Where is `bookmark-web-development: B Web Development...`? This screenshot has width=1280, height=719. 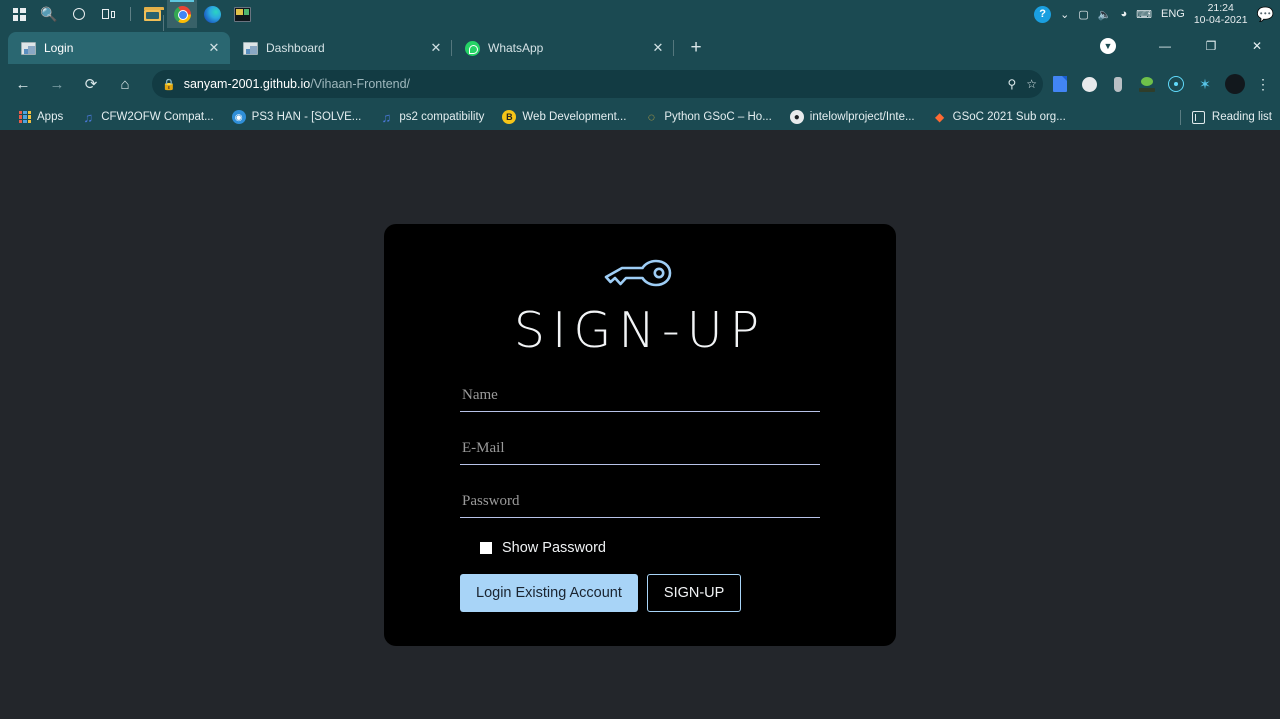 bookmark-web-development: B Web Development... is located at coordinates (564, 117).